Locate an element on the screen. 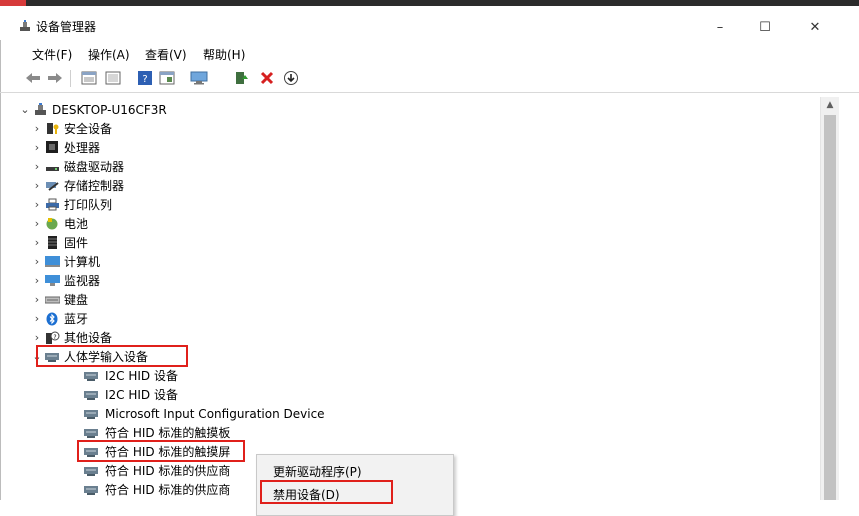 This screenshot has width=859, height=516. monitor-icon is located at coordinates (199, 78).